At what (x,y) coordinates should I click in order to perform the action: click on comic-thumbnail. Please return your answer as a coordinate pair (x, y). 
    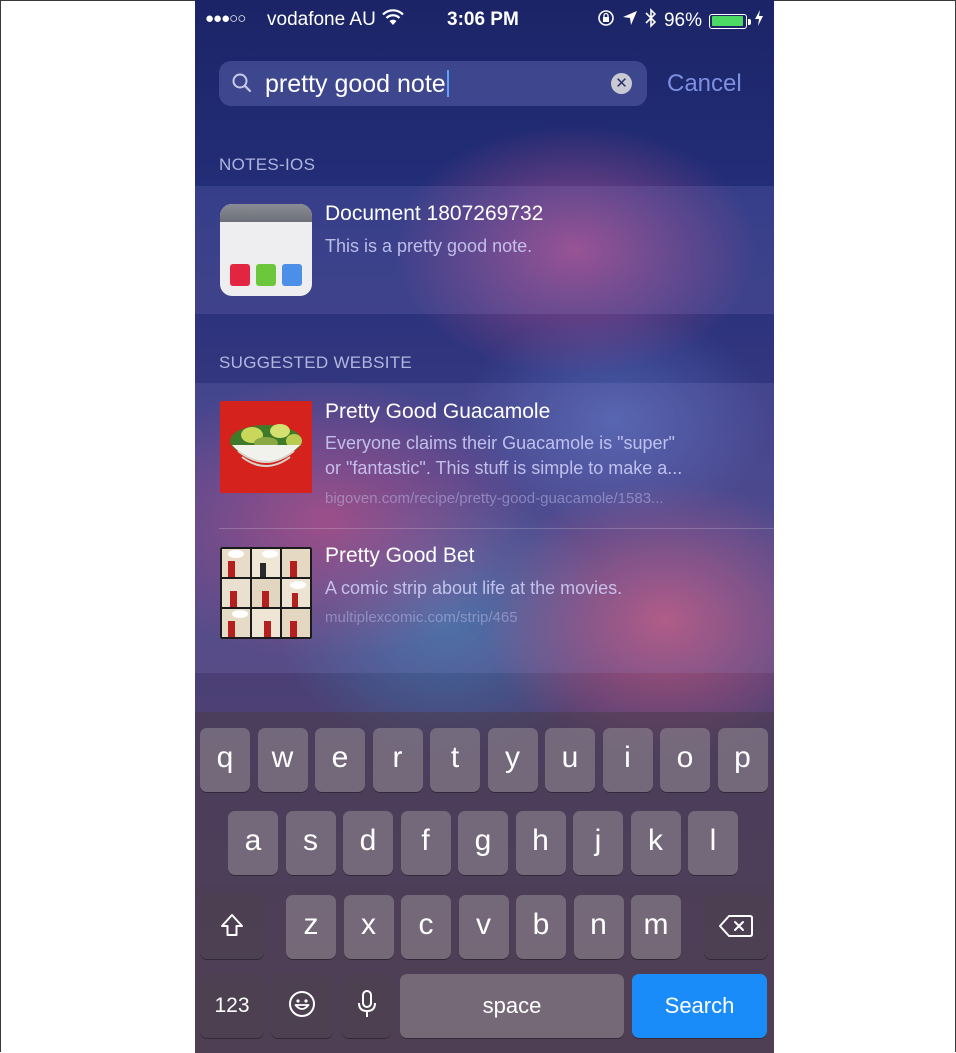
    Looking at the image, I should click on (266, 593).